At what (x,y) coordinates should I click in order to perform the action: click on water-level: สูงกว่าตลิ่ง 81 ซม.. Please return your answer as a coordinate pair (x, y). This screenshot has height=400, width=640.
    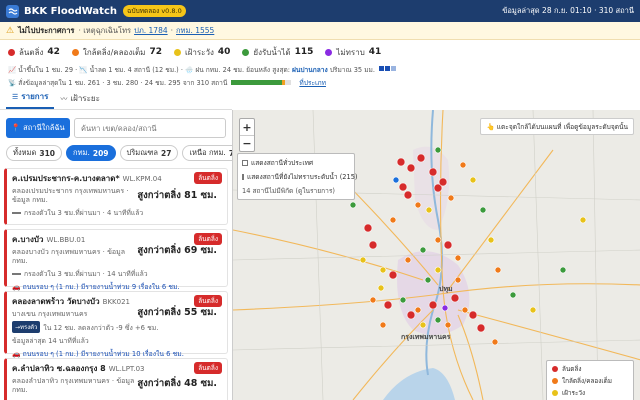
    Looking at the image, I should click on (177, 195).